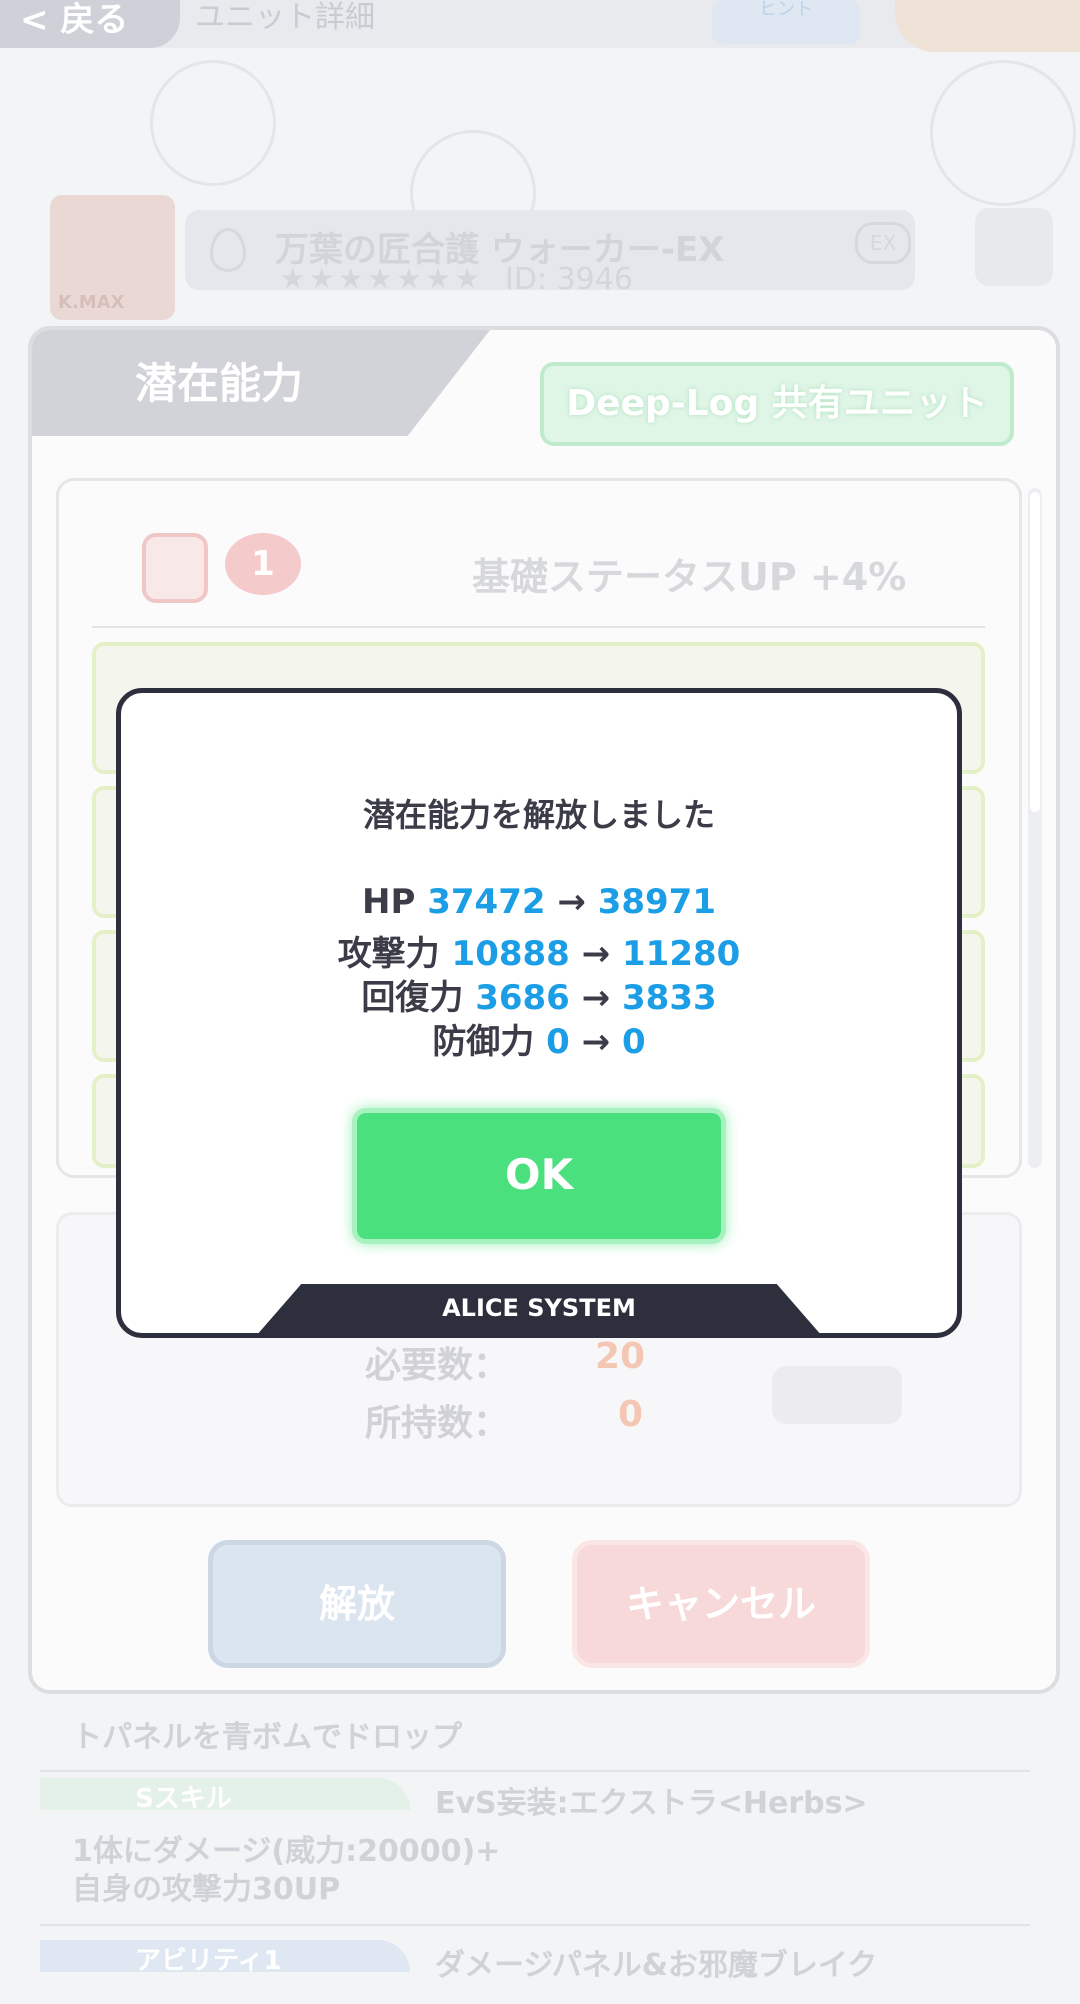  What do you see at coordinates (285, 17) in the screenshot?
I see `screen-title: ユニット詳細` at bounding box center [285, 17].